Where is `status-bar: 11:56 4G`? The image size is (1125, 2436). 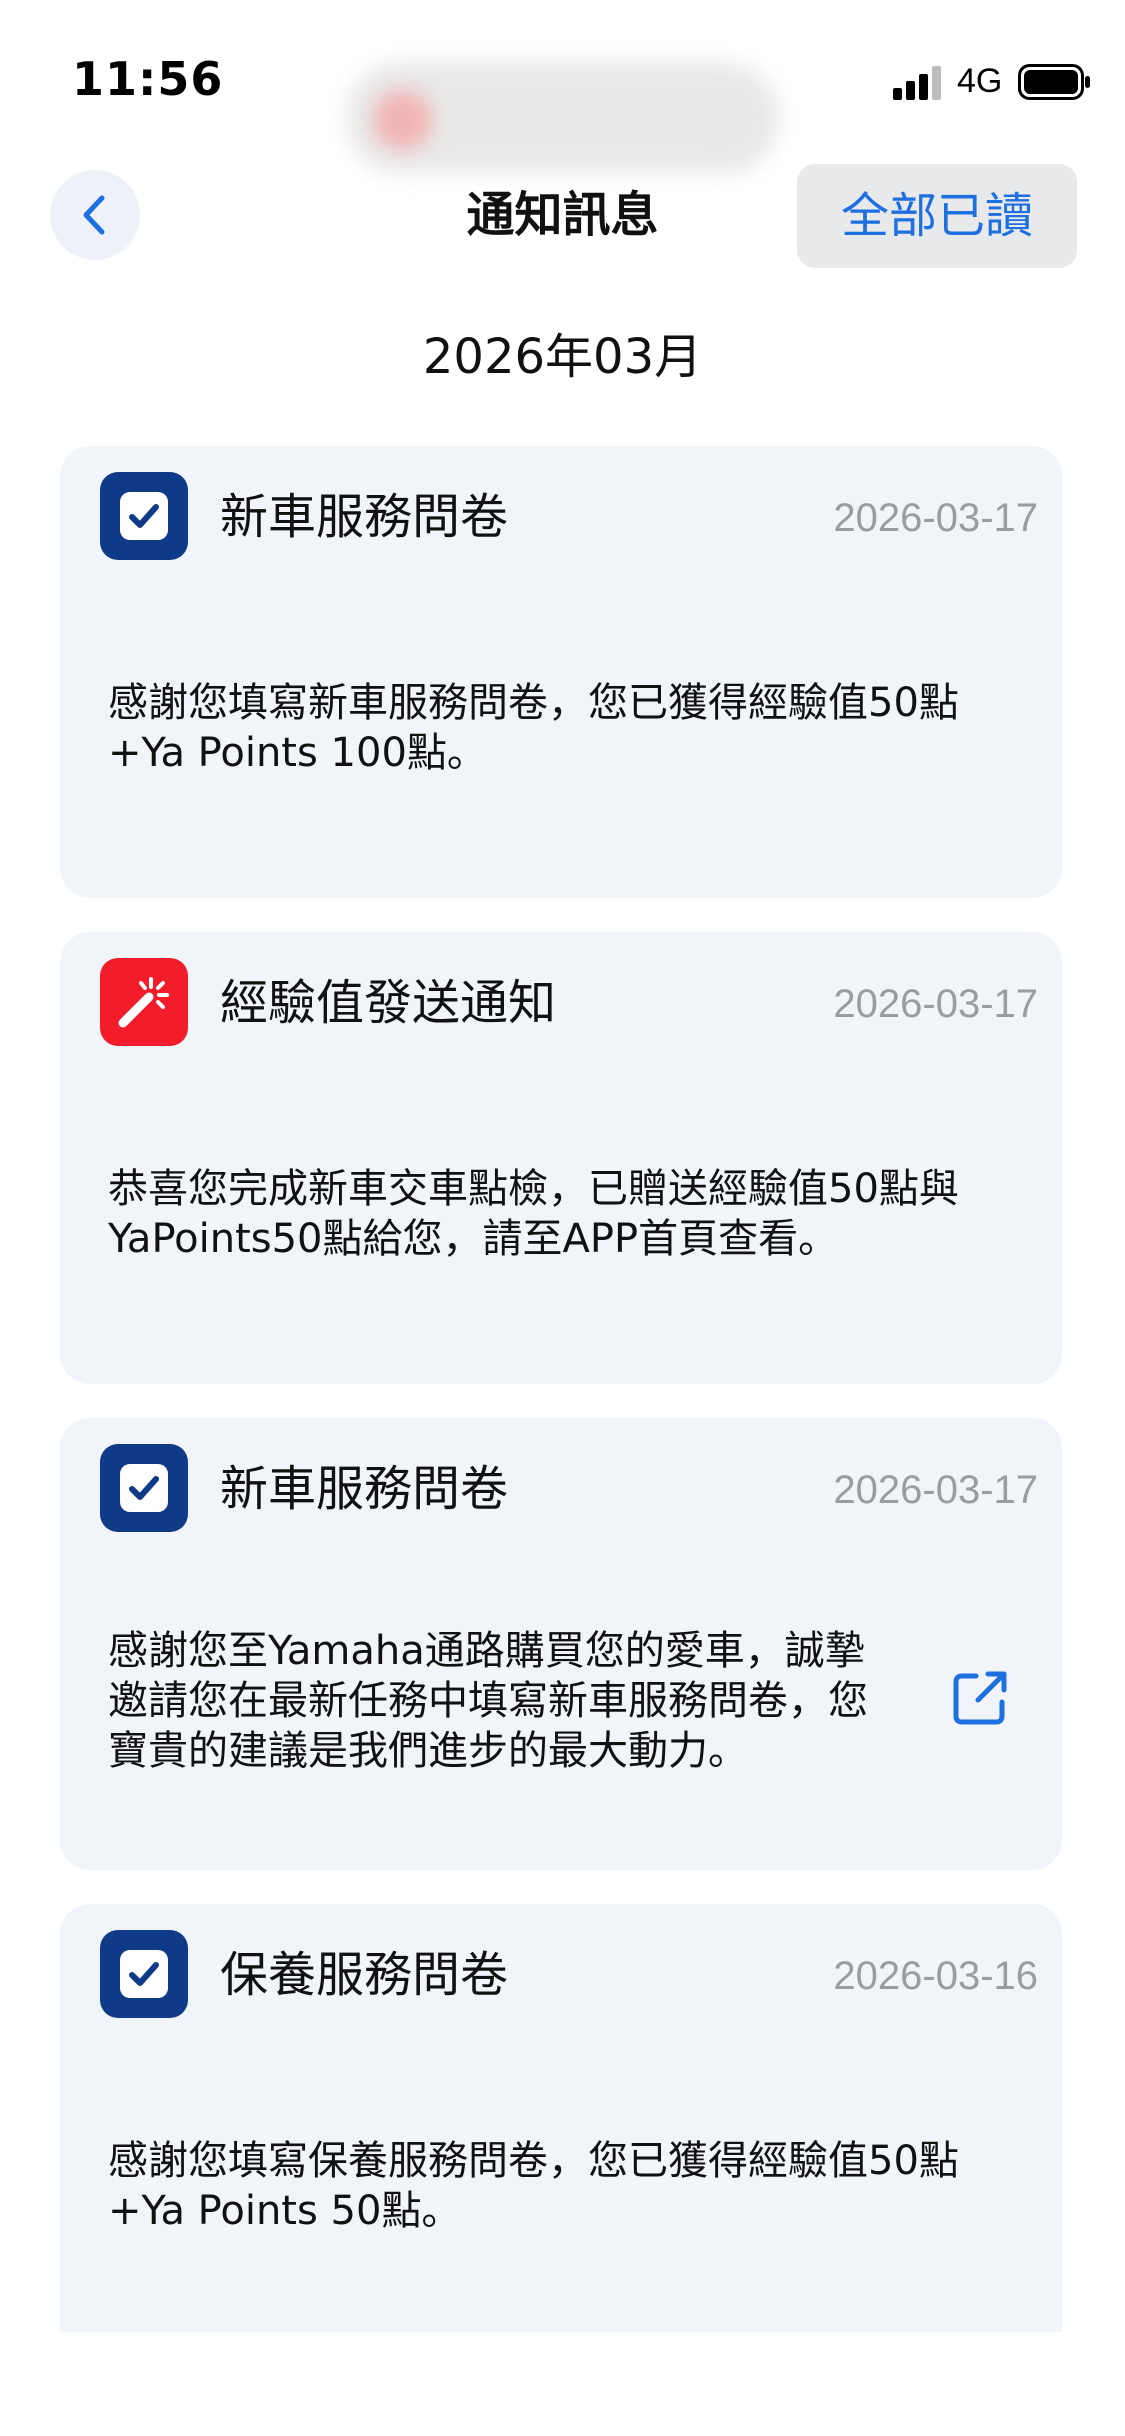 status-bar: 11:56 4G is located at coordinates (562, 87).